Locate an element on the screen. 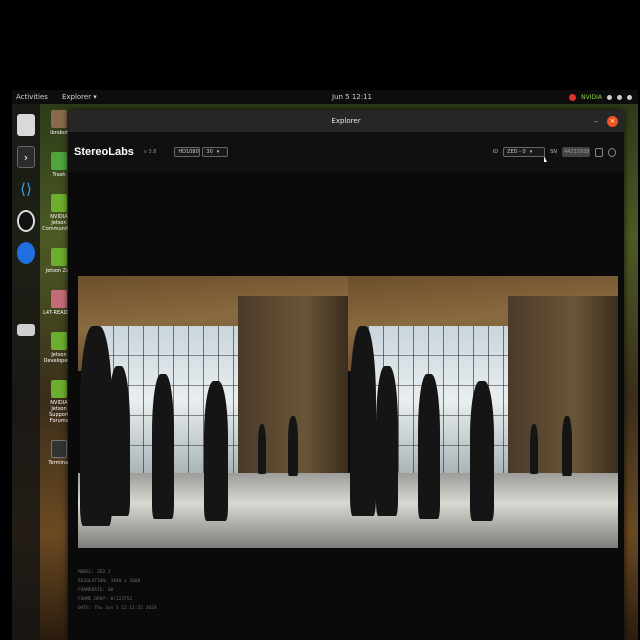 The width and height of the screenshot is (640, 640). terminal-icon: › is located at coordinates (26, 157).